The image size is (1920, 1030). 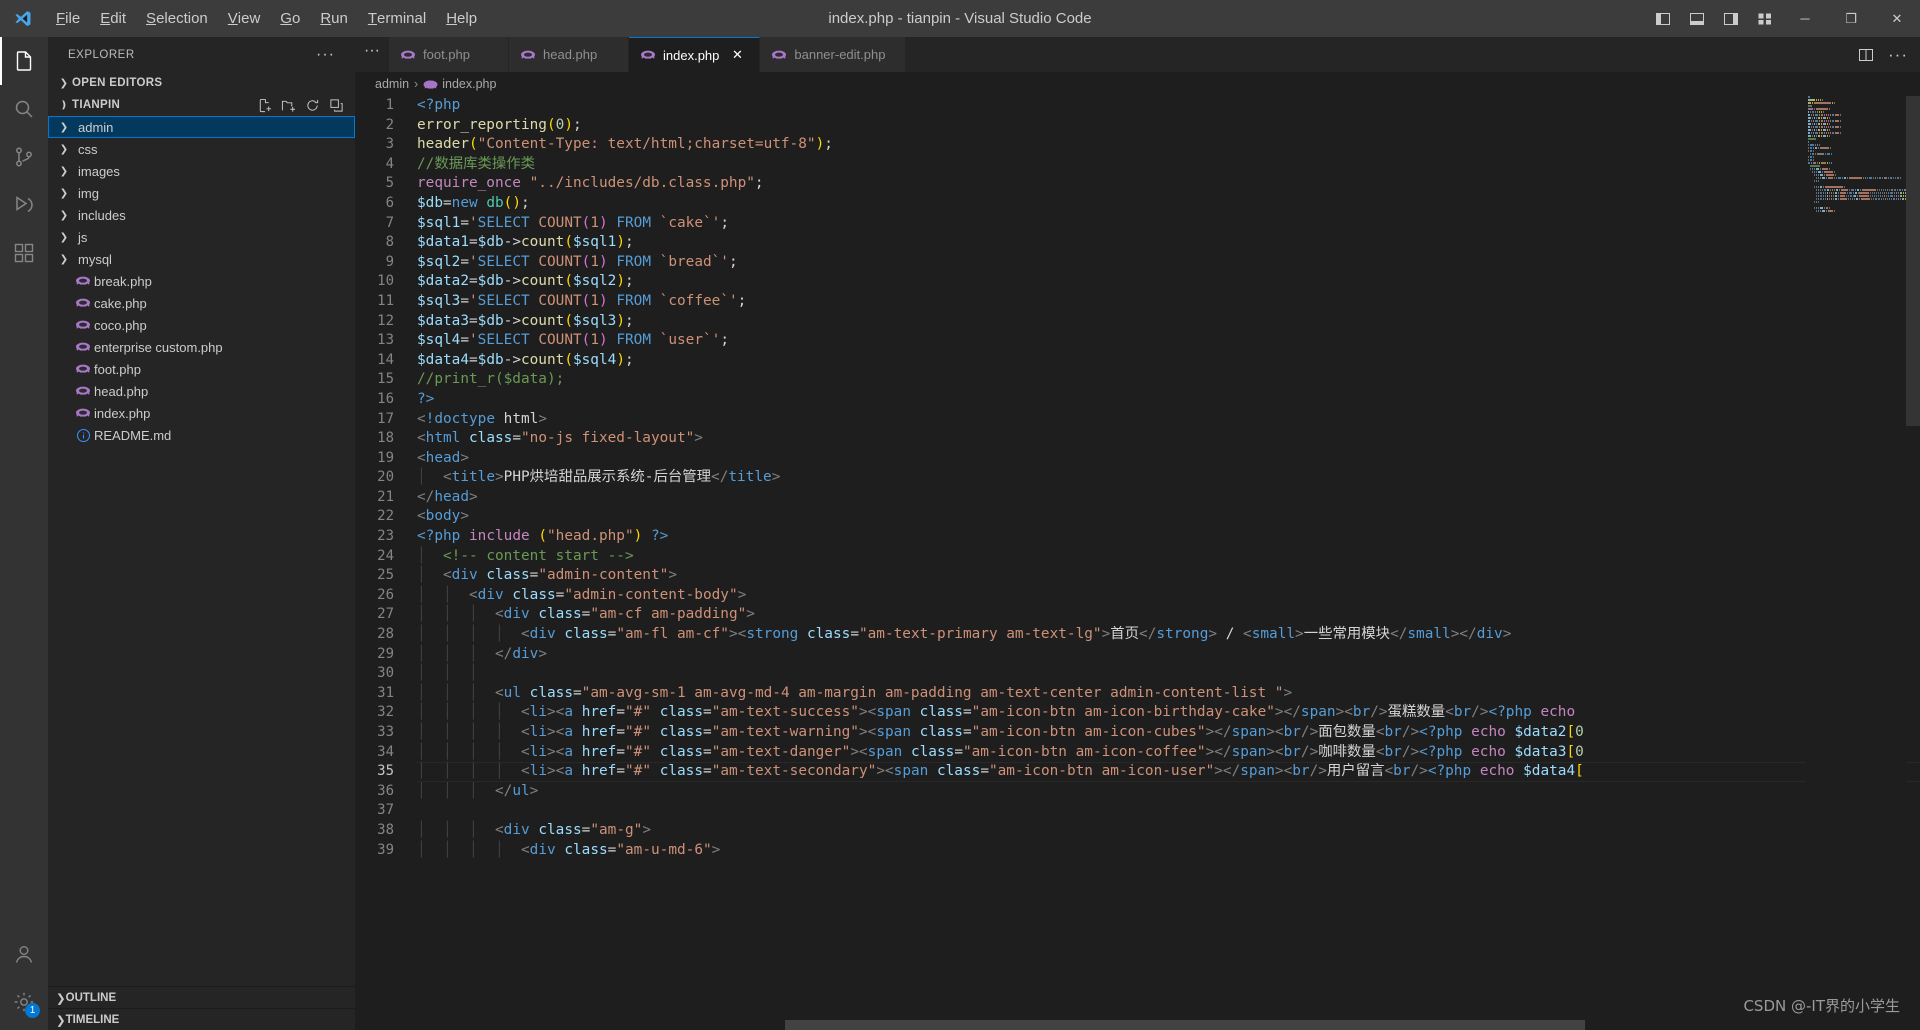 What do you see at coordinates (201, 127) in the screenshot?
I see `tree-item-admin: ❯ admin` at bounding box center [201, 127].